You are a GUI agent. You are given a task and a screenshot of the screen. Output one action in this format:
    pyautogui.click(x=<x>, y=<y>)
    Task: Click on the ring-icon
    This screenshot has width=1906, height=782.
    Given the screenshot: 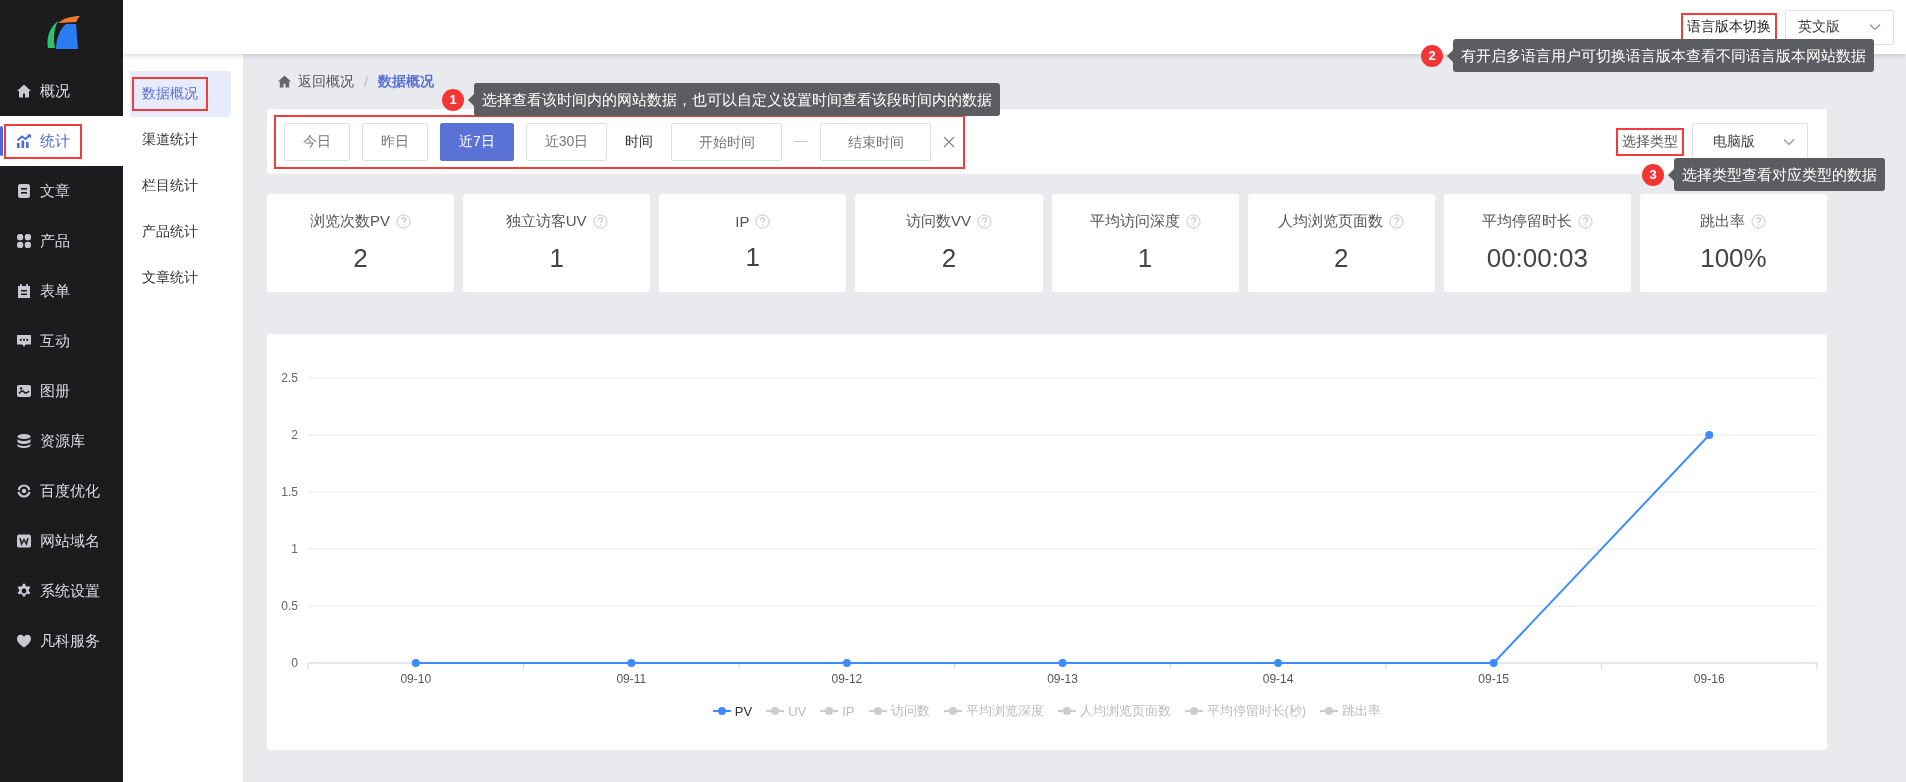 What is the action you would take?
    pyautogui.click(x=24, y=491)
    